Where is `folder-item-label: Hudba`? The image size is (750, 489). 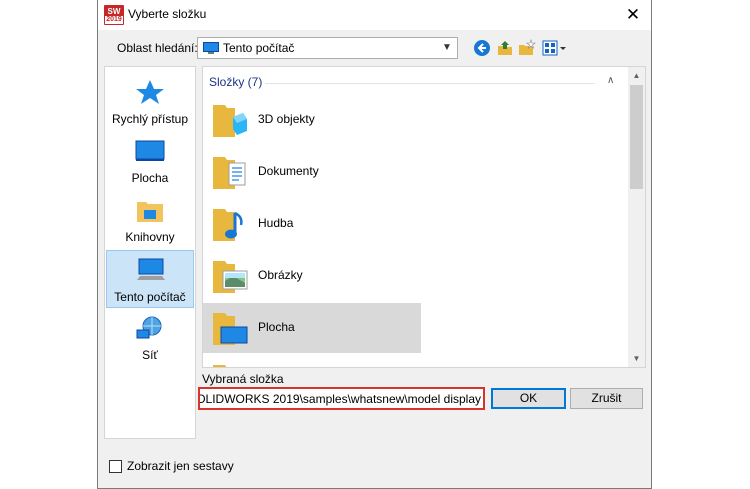
folder-item-label: Hudba is located at coordinates (276, 223).